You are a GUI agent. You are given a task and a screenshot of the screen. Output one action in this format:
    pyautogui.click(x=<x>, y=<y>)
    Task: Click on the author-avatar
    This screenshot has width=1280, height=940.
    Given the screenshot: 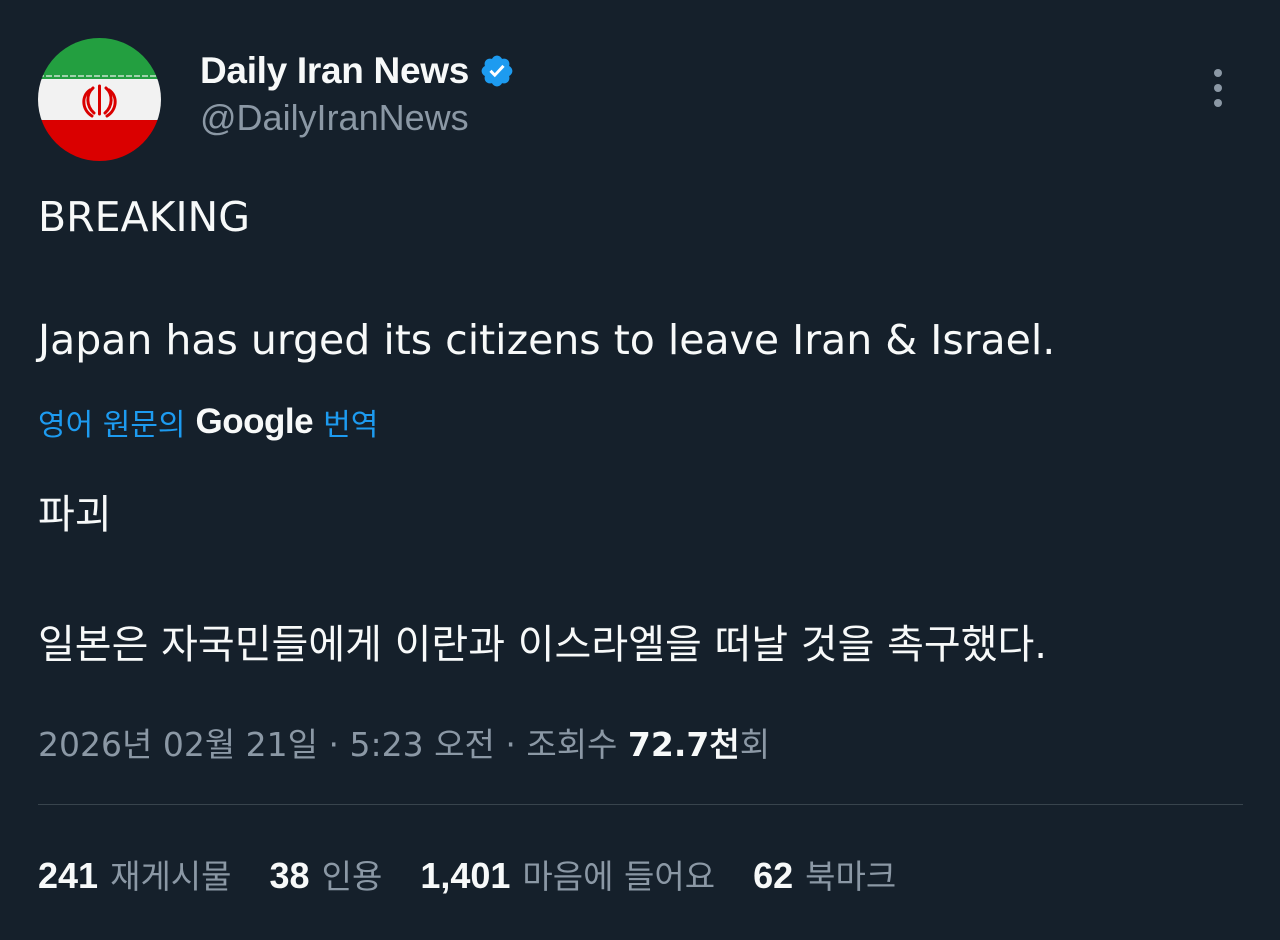 What is the action you would take?
    pyautogui.click(x=99, y=99)
    